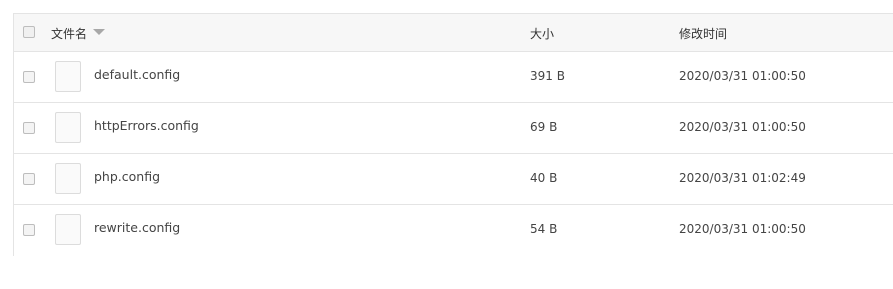  I want to click on file-modified-time: 2020/03/31 01:02:49, so click(742, 178).